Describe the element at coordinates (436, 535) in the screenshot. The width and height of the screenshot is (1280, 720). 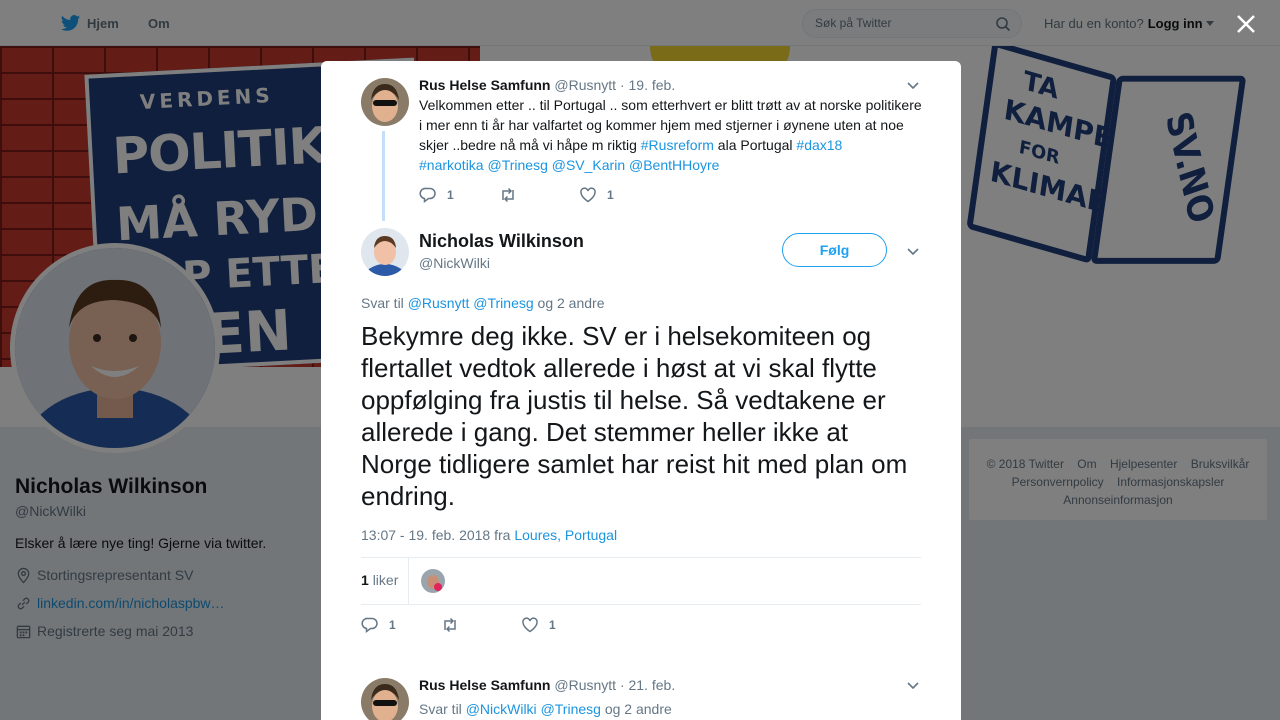
I see `tweet-timestamp: 13:07 - 19. feb. 2018 fra` at that location.